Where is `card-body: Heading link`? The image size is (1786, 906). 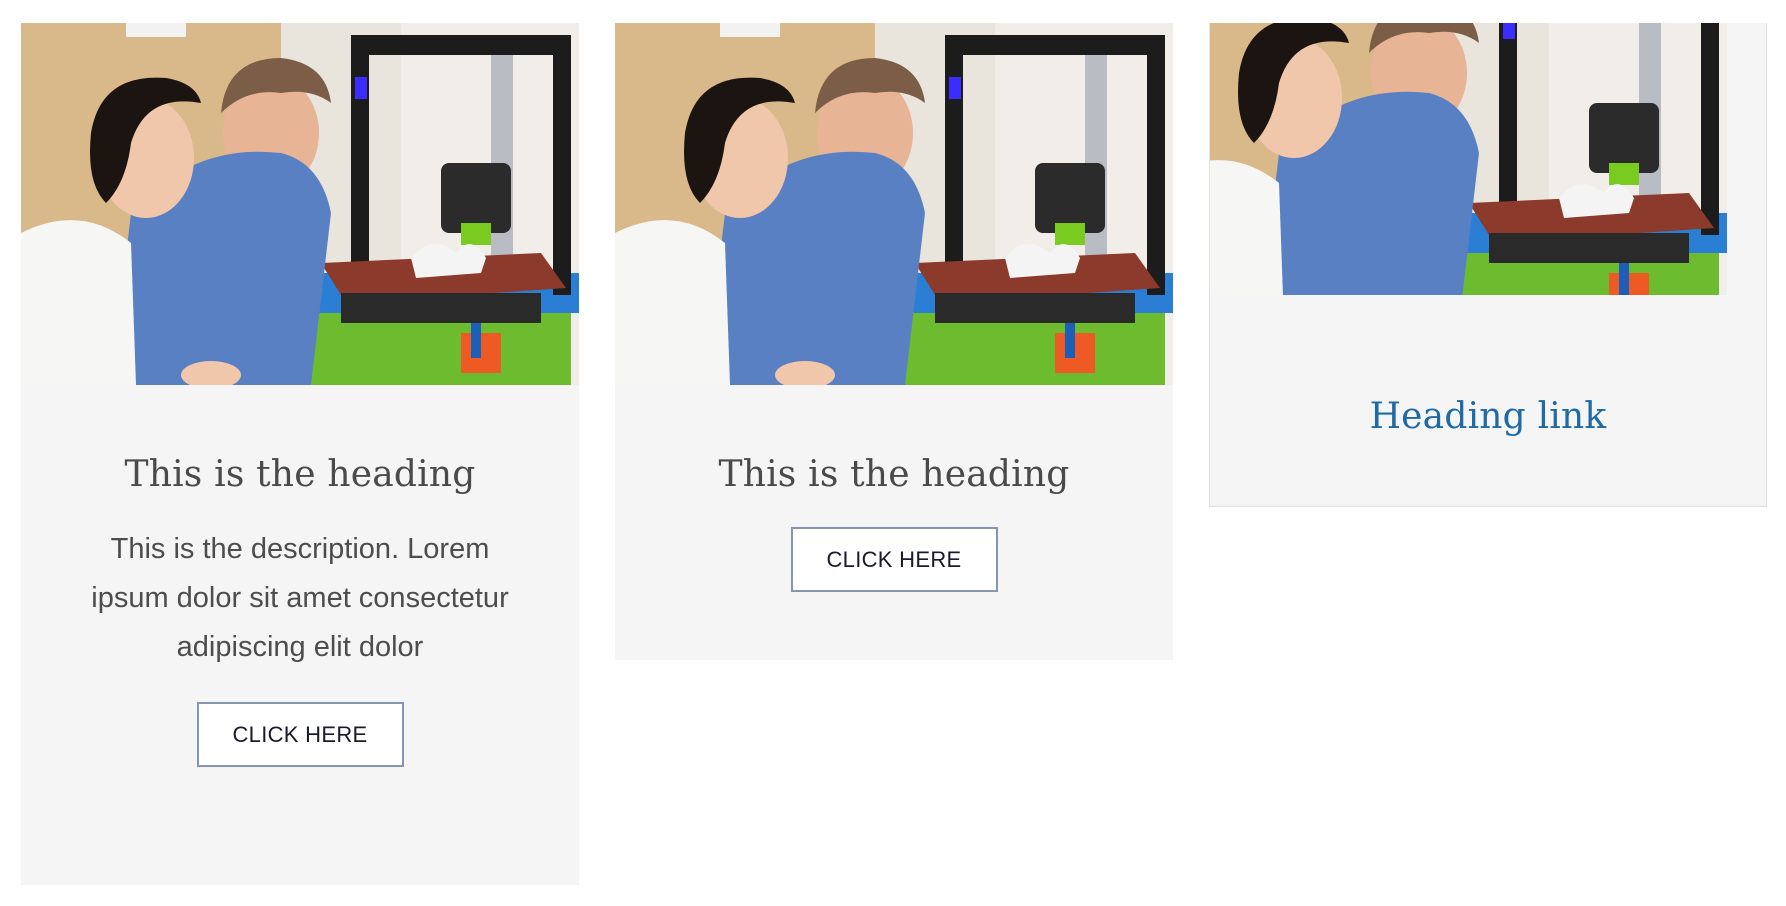
card-body: Heading link is located at coordinates (1488, 382).